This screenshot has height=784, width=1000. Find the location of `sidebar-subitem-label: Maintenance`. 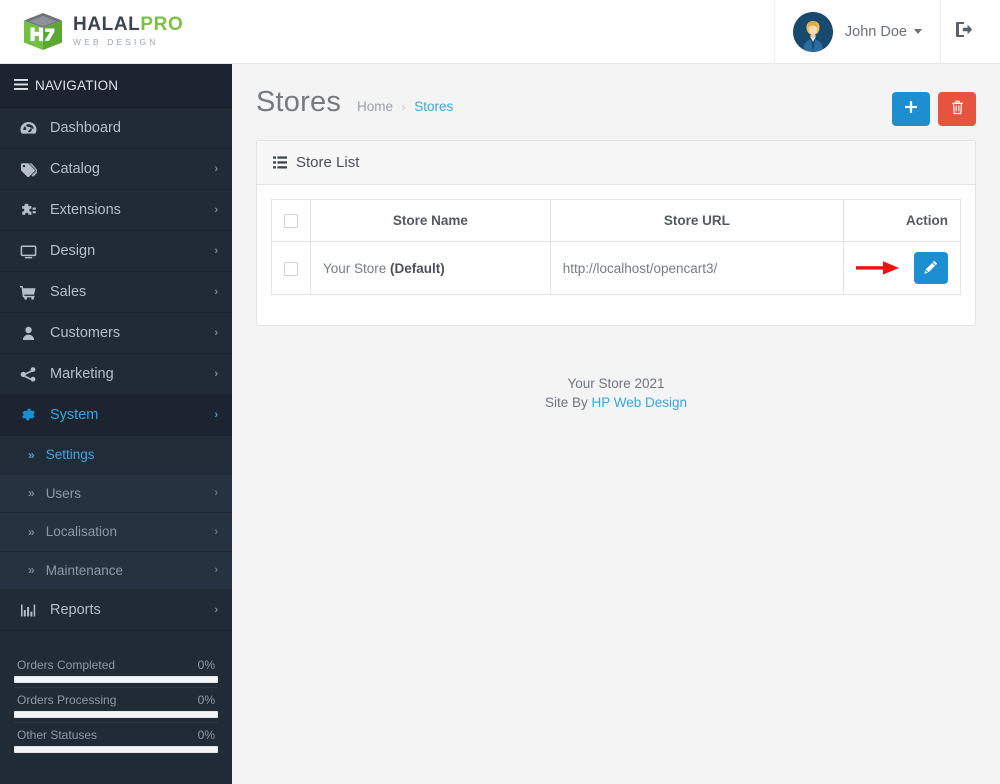

sidebar-subitem-label: Maintenance is located at coordinates (84, 570).